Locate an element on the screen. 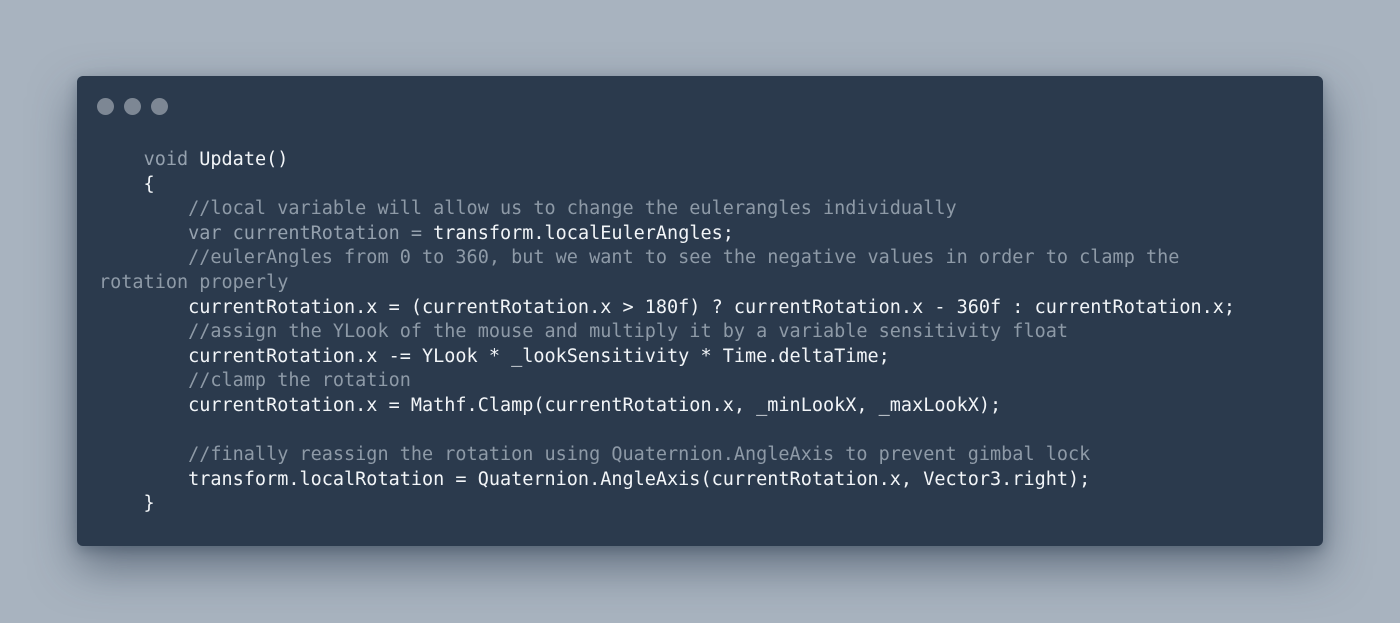  code-line: { is located at coordinates (704, 185).